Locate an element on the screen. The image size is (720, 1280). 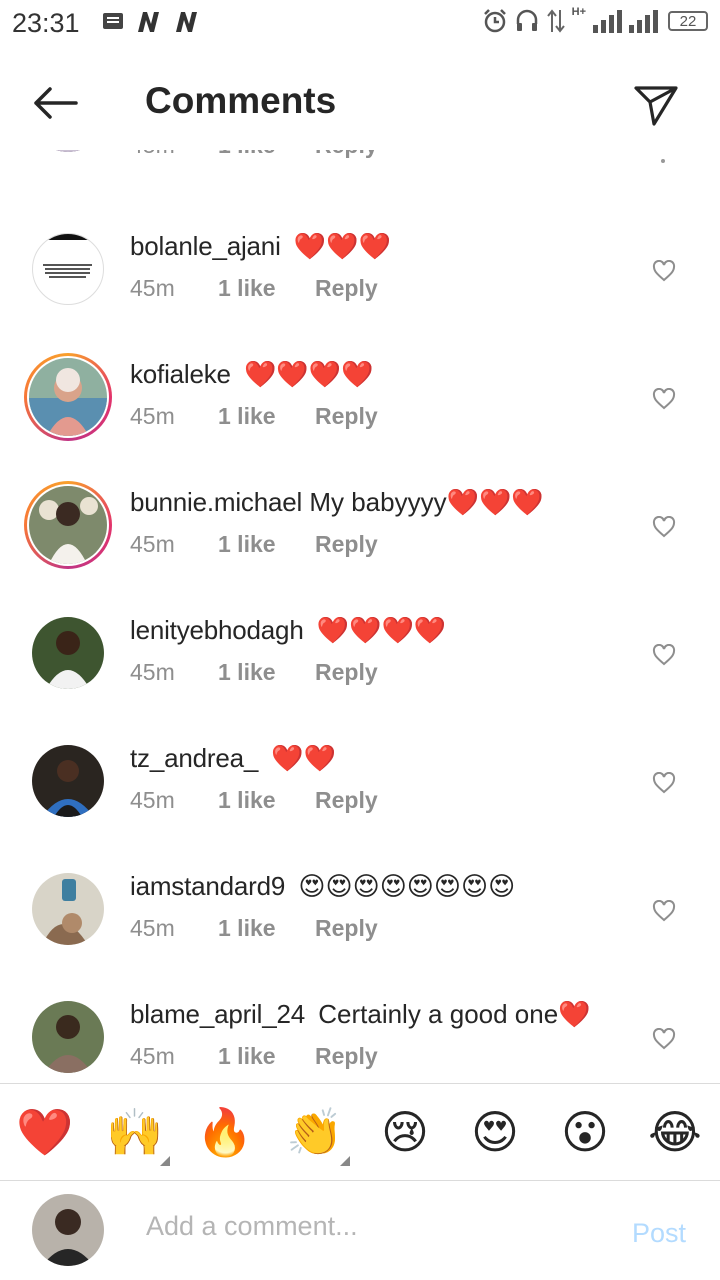
comment-username: kofialeke is located at coordinates (180, 374).